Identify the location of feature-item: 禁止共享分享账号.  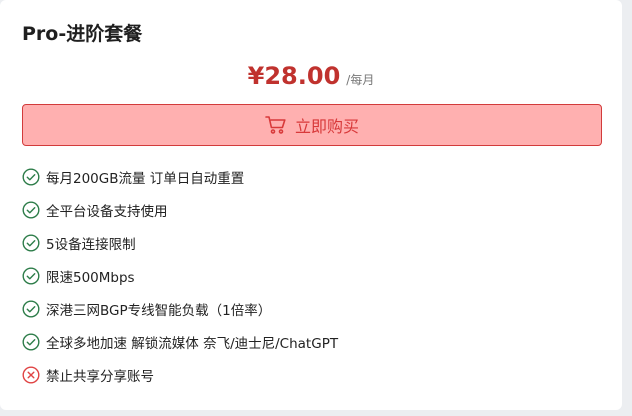
(180, 374).